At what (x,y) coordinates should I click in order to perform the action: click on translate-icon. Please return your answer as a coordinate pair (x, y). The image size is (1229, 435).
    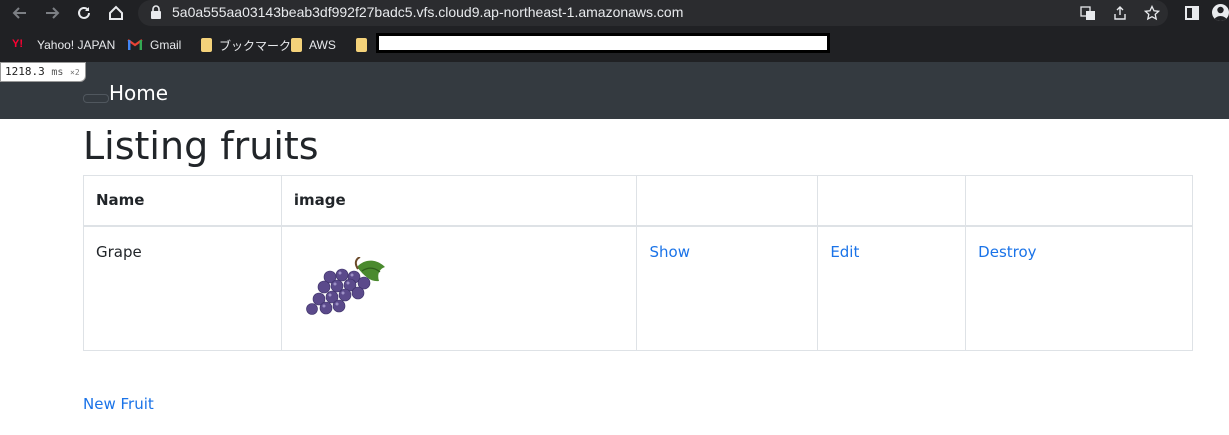
    Looking at the image, I should click on (1088, 13).